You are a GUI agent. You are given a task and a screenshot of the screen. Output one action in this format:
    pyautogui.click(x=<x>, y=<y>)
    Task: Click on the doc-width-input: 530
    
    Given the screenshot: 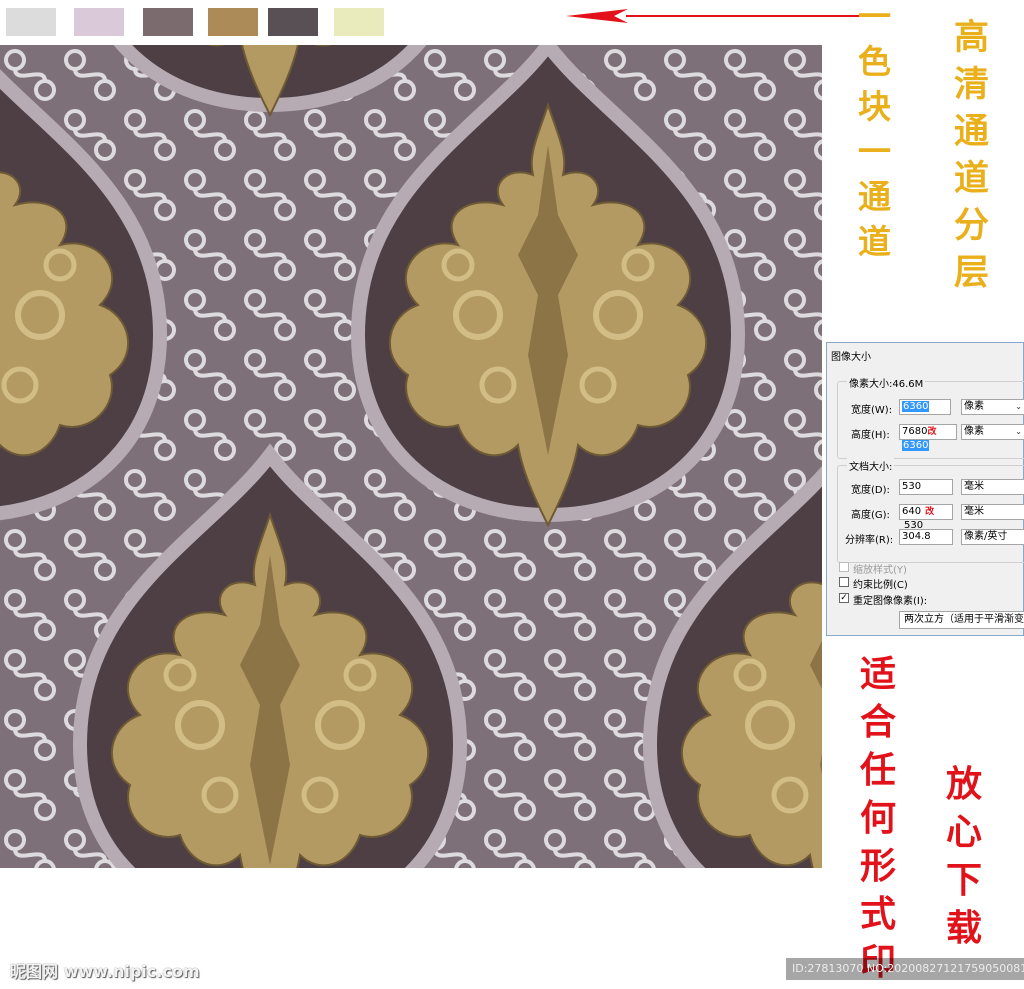 What is the action you would take?
    pyautogui.click(x=926, y=487)
    